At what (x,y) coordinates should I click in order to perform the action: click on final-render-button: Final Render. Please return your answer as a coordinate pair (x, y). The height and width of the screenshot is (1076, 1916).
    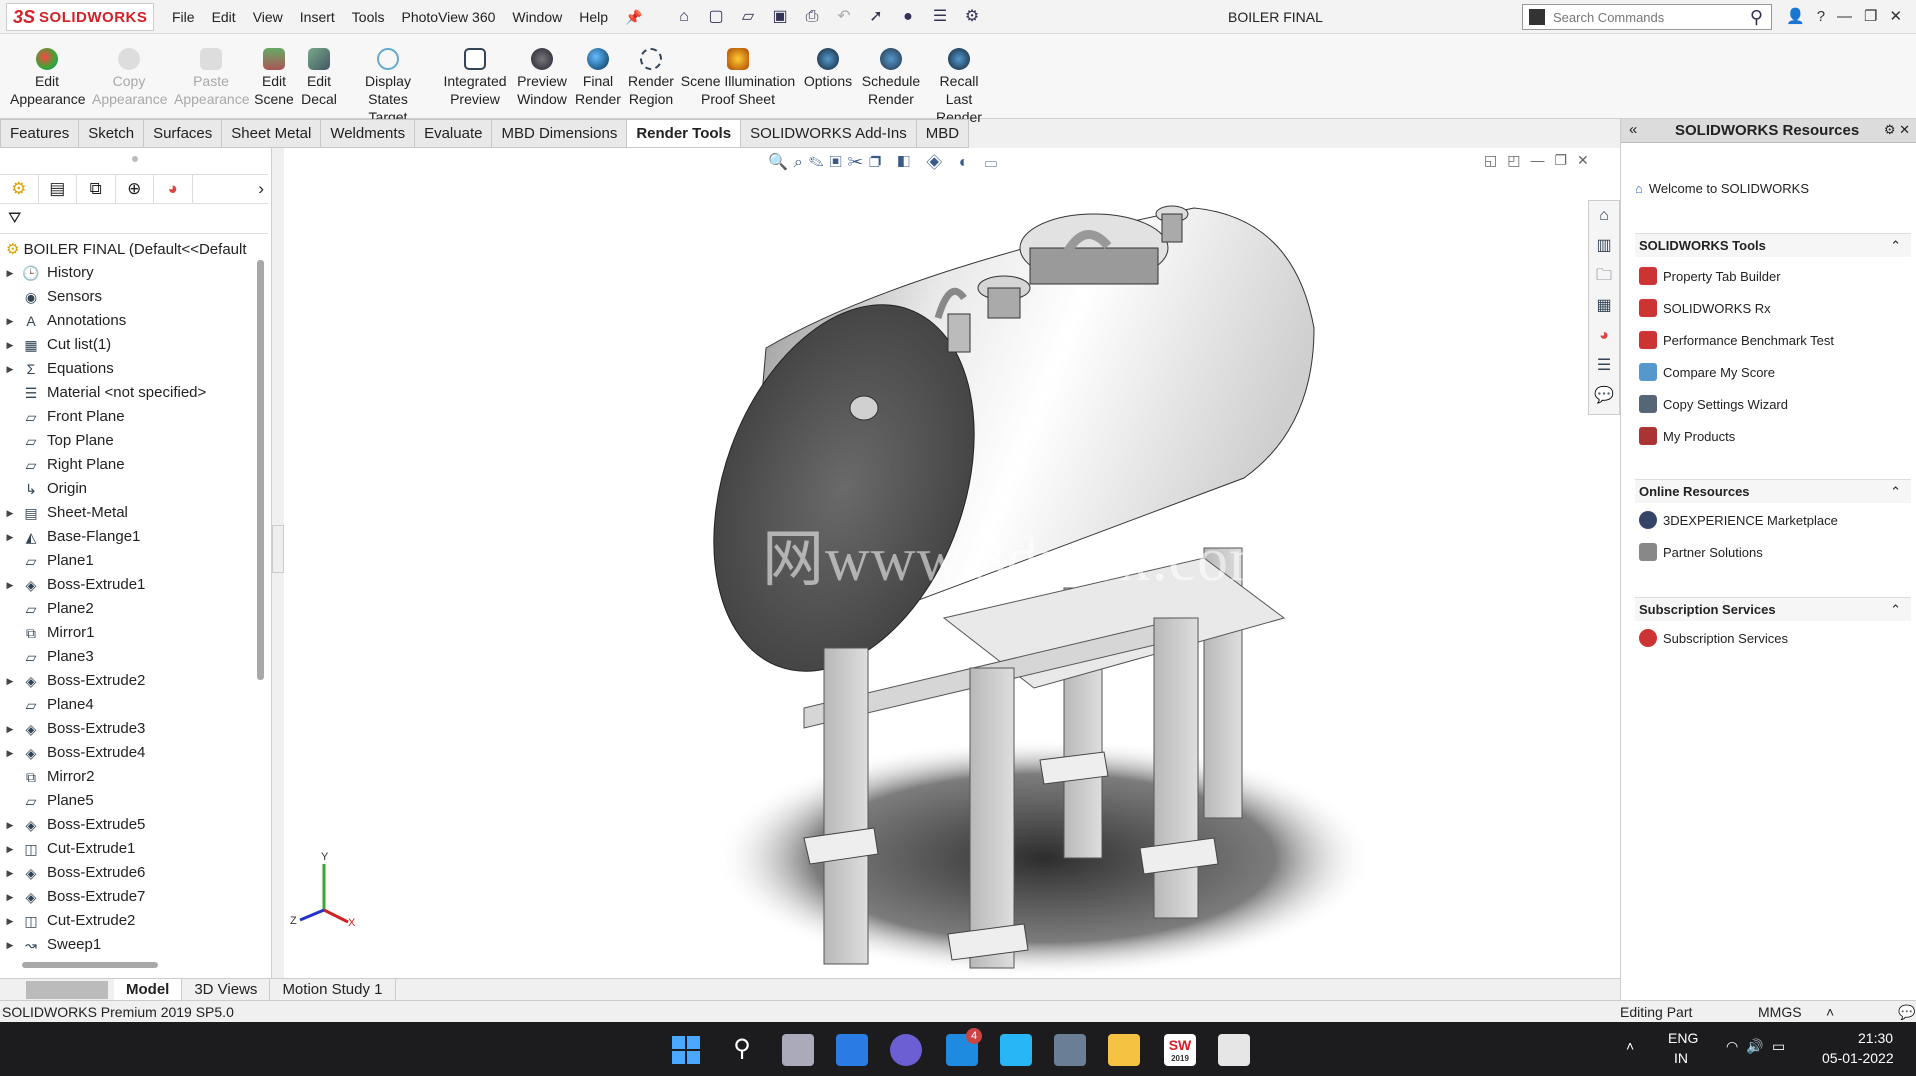
    Looking at the image, I should click on (598, 78).